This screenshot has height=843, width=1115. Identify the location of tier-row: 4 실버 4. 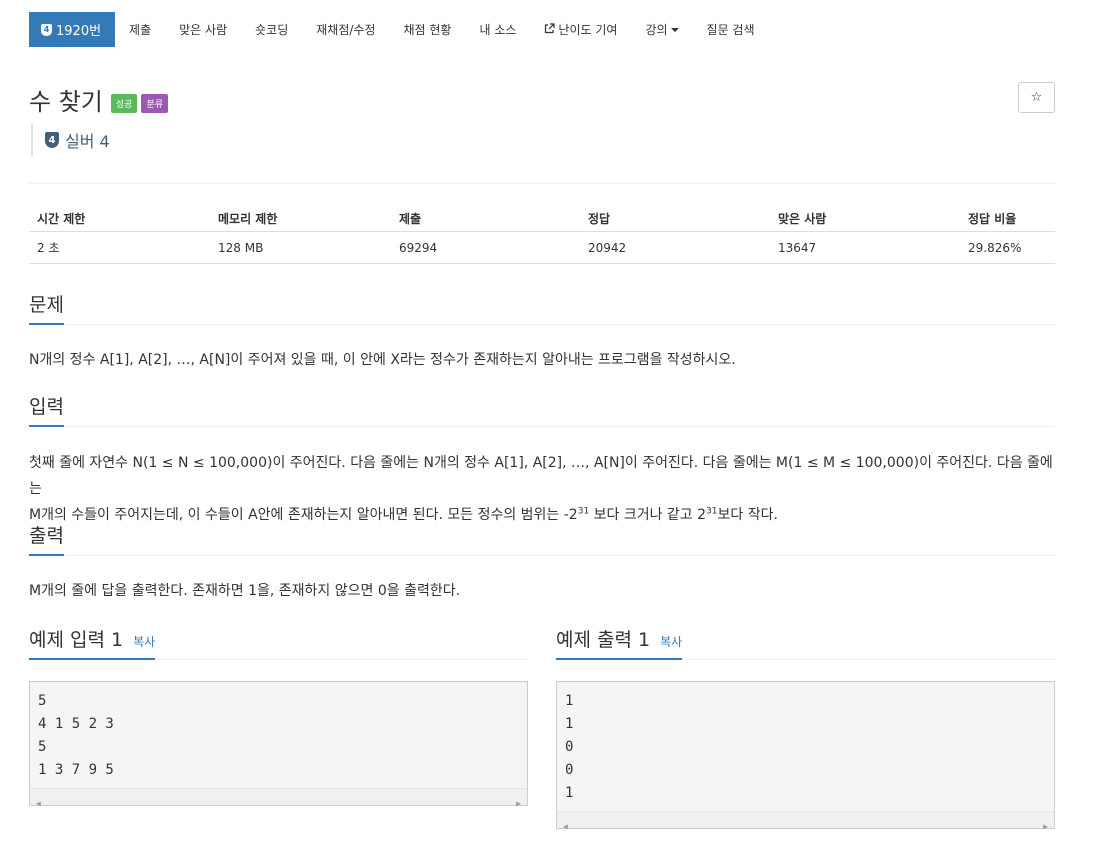
(70, 140).